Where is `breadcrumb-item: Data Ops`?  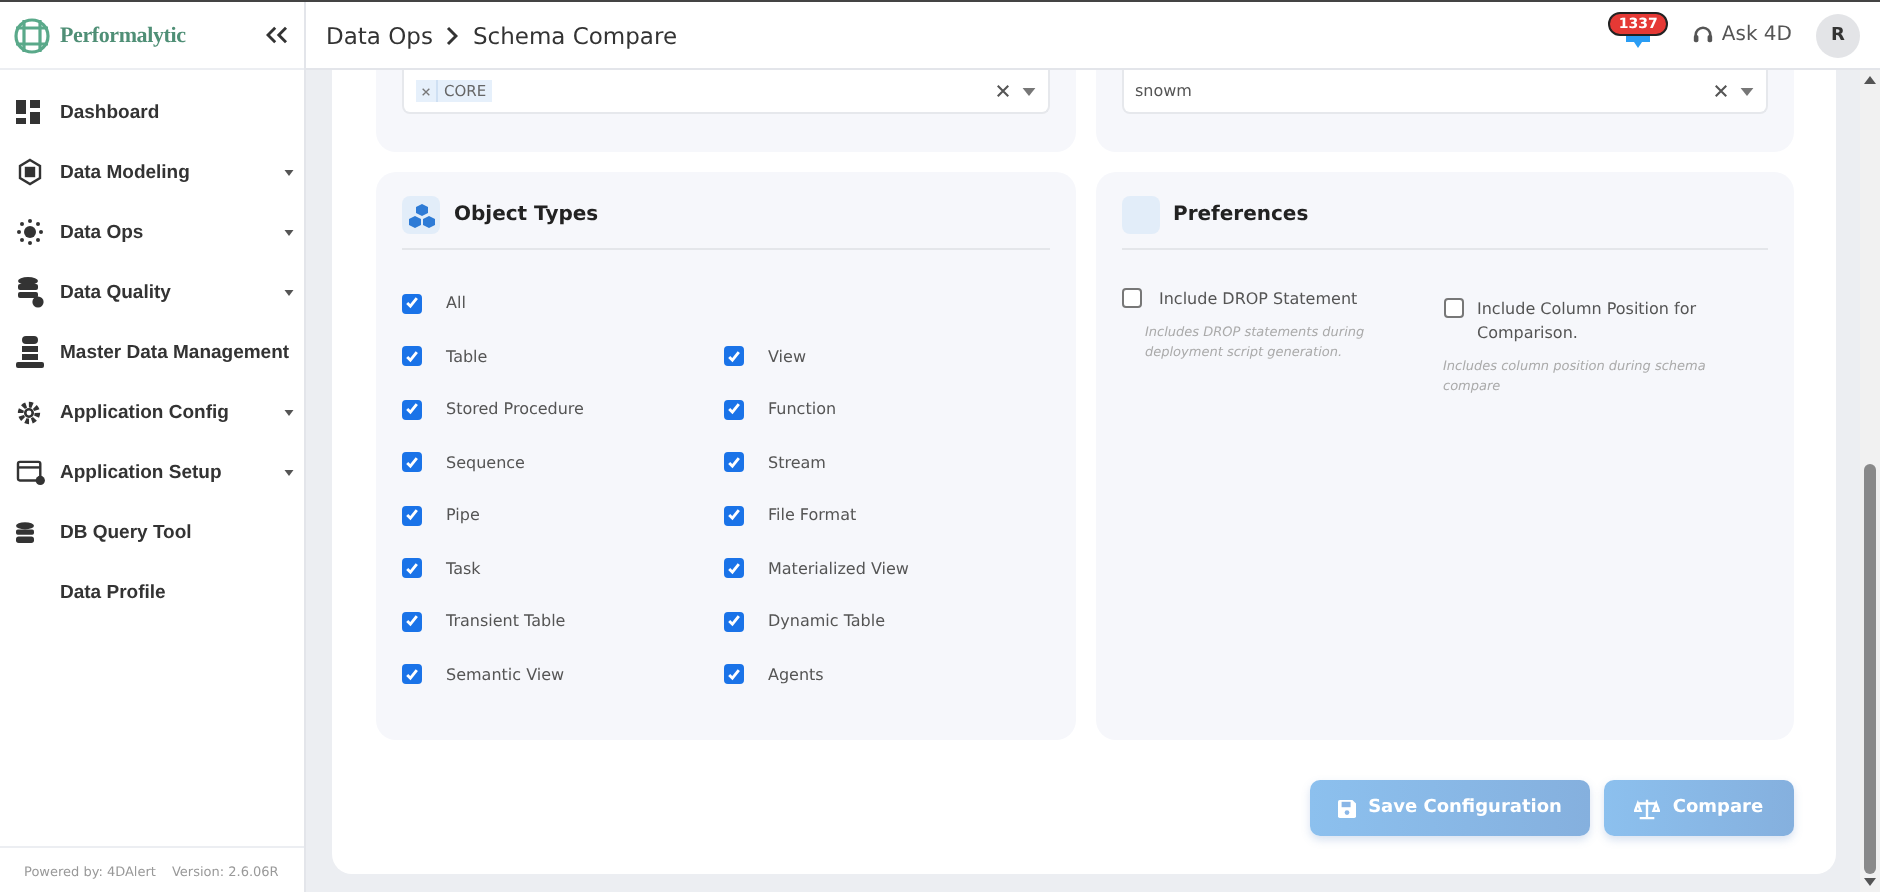
breadcrumb-item: Data Ops is located at coordinates (379, 35).